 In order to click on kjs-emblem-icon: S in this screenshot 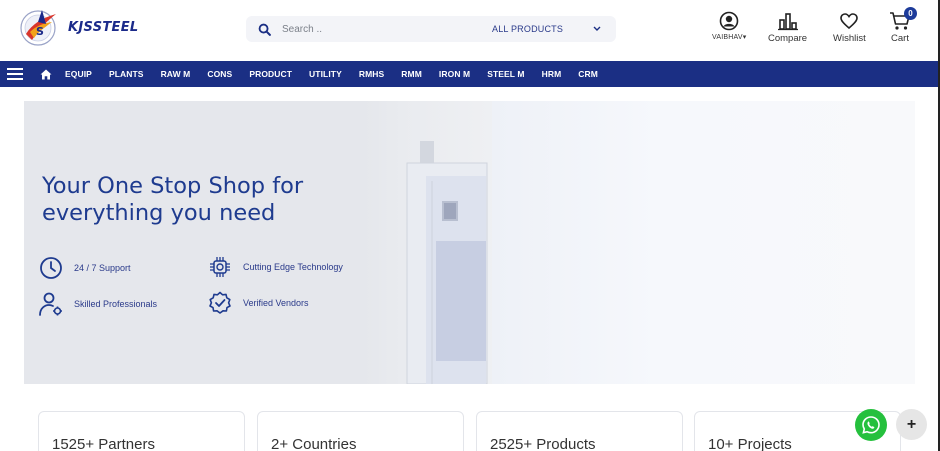, I will do `click(38, 28)`.